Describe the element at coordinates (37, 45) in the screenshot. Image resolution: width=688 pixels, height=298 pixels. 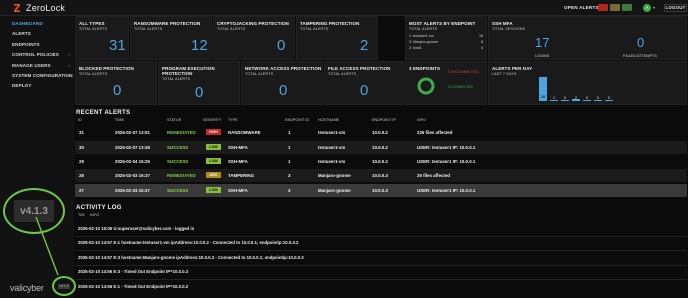
I see `sidebar-item-endpoints: ENDPOINTS` at that location.